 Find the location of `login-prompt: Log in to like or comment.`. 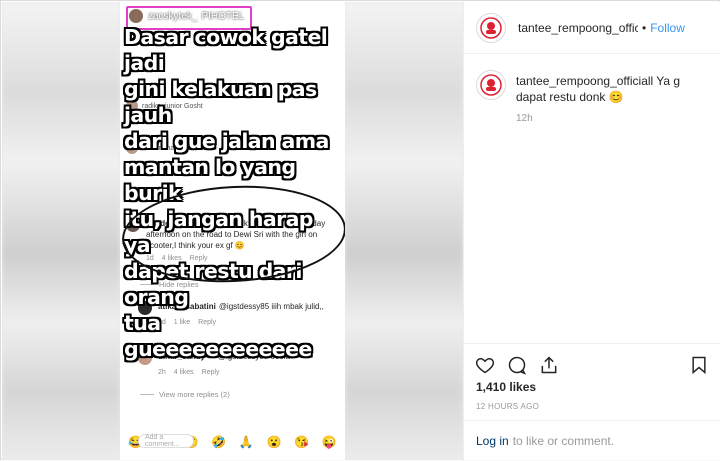

login-prompt: Log in to like or comment. is located at coordinates (592, 440).